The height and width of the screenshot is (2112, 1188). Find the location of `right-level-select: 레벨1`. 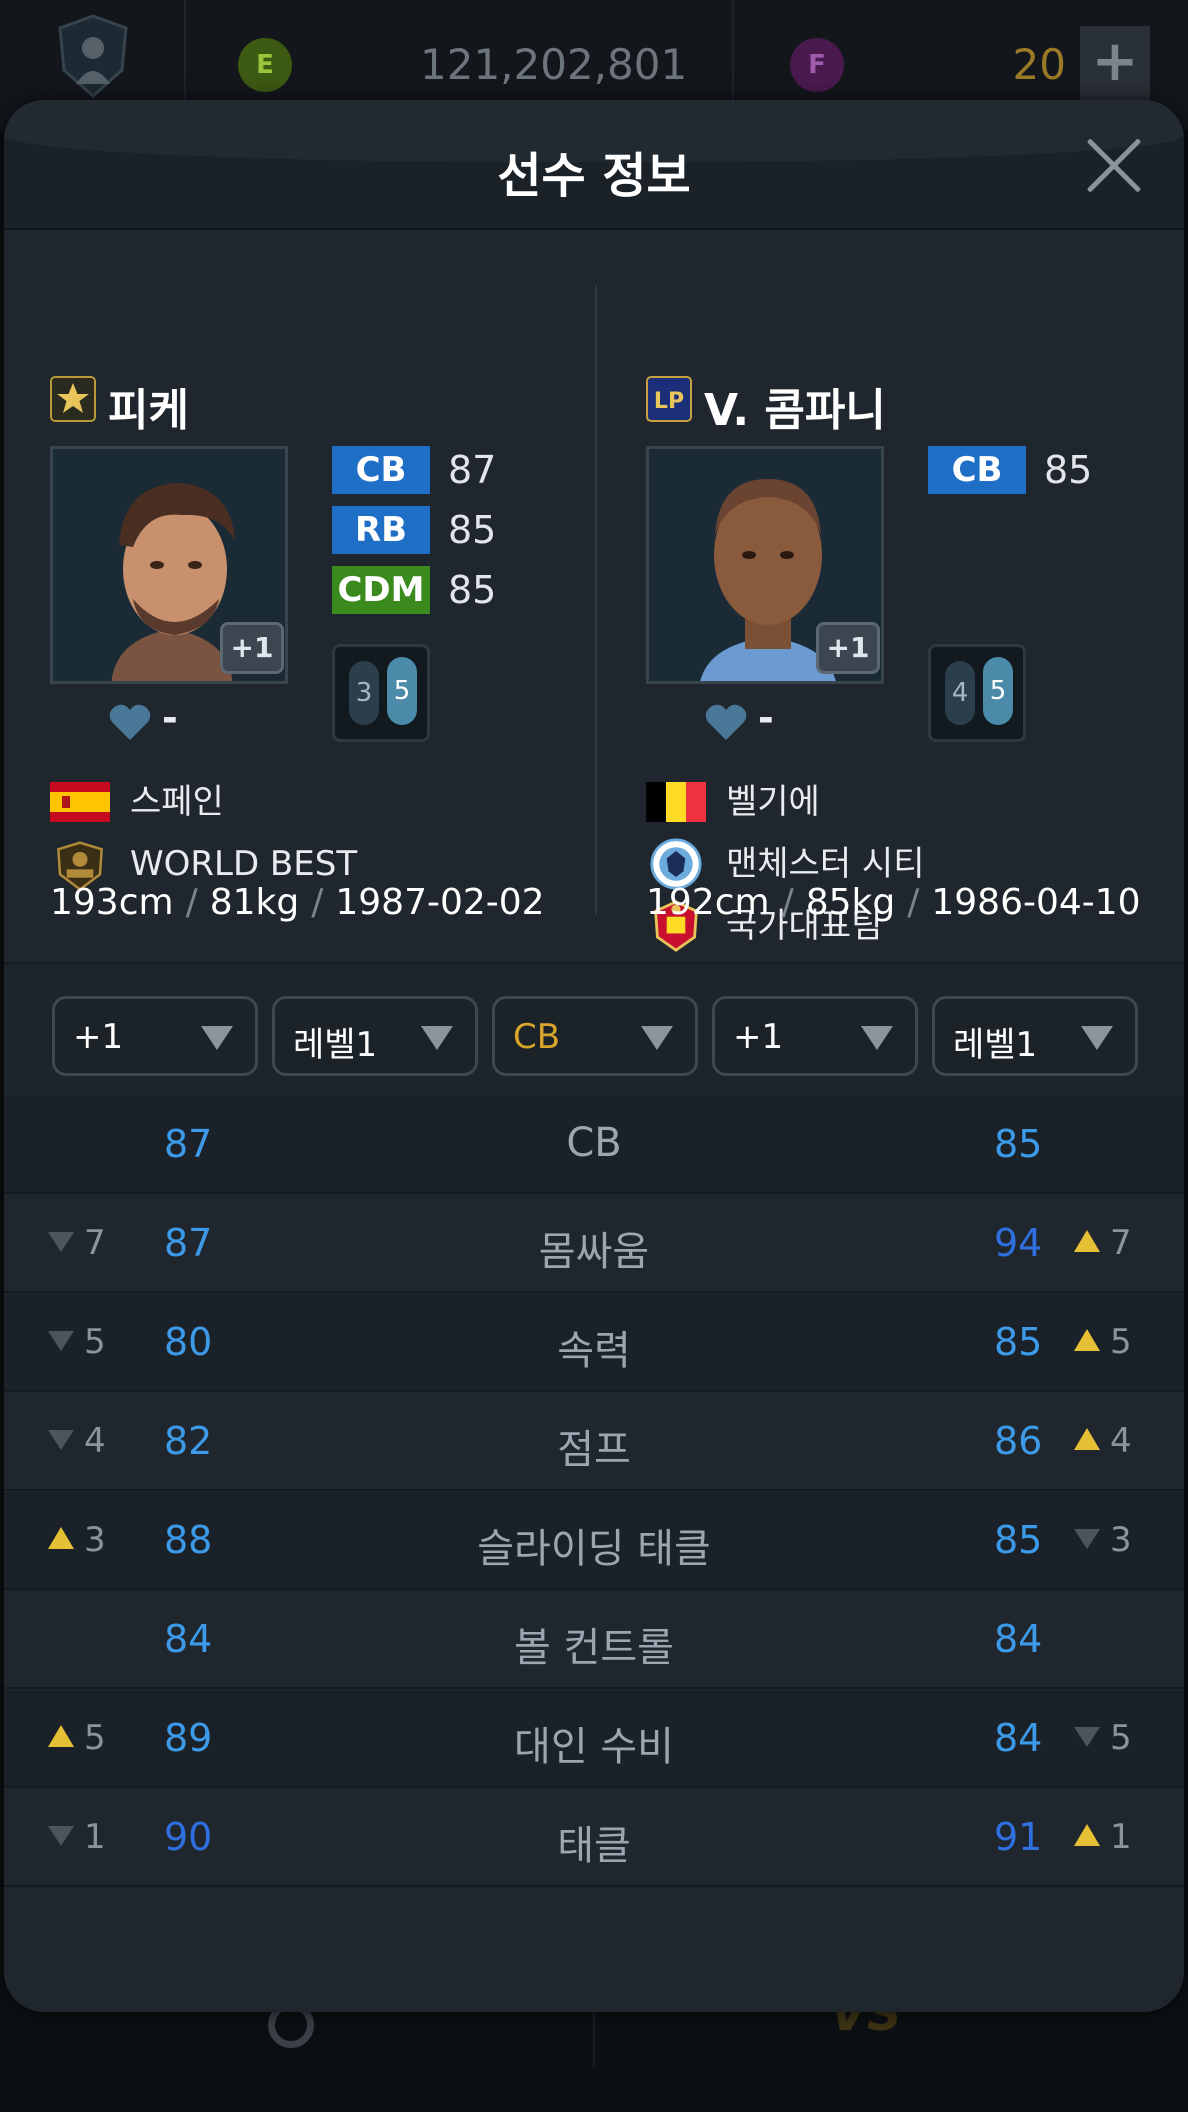

right-level-select: 레벨1 is located at coordinates (1035, 1036).